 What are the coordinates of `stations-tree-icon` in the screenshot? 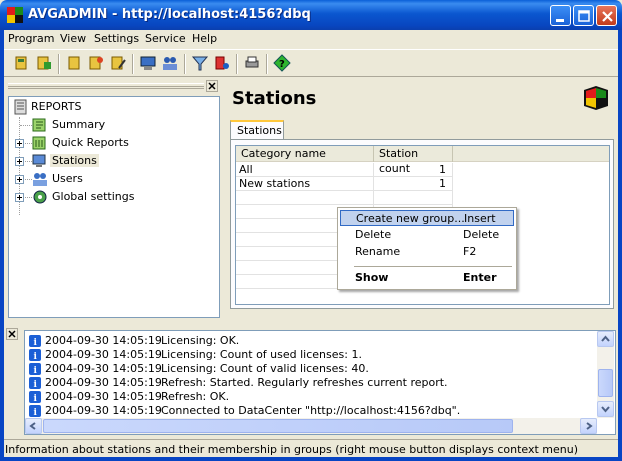 It's located at (39, 160).